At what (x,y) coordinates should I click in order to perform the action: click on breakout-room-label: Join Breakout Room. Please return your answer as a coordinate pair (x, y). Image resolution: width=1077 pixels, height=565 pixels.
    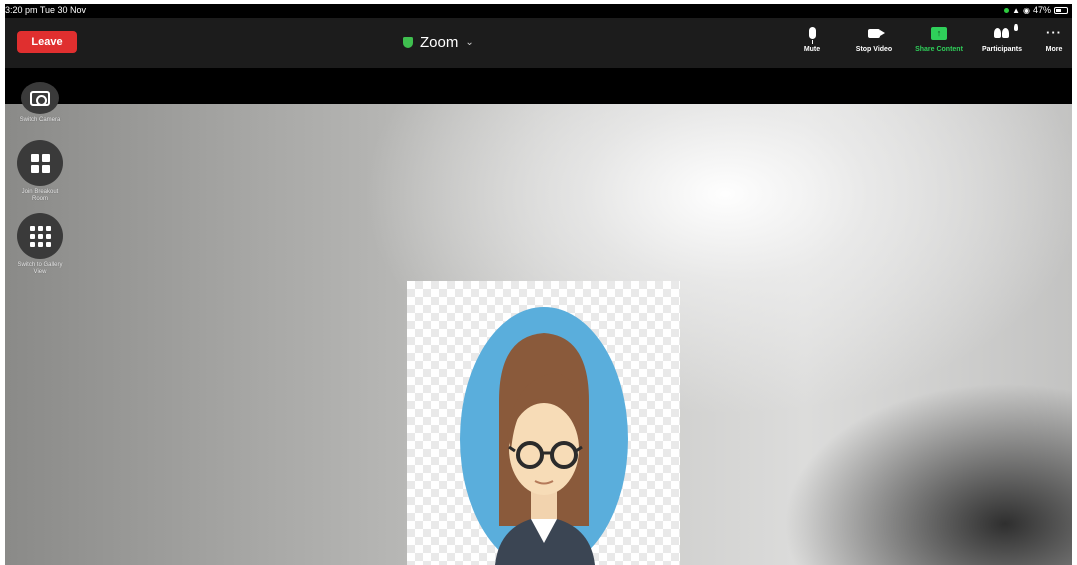
    Looking at the image, I should click on (40, 195).